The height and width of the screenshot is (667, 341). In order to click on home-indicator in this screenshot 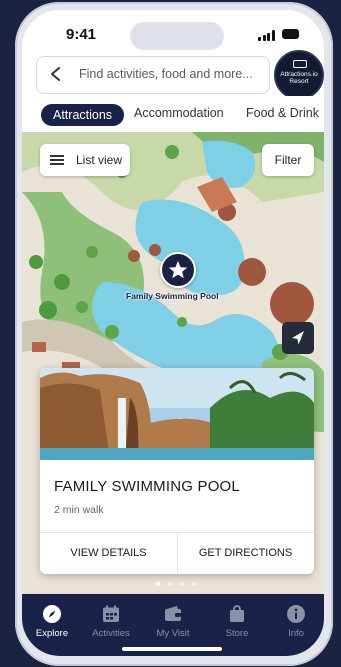, I will do `click(172, 649)`.